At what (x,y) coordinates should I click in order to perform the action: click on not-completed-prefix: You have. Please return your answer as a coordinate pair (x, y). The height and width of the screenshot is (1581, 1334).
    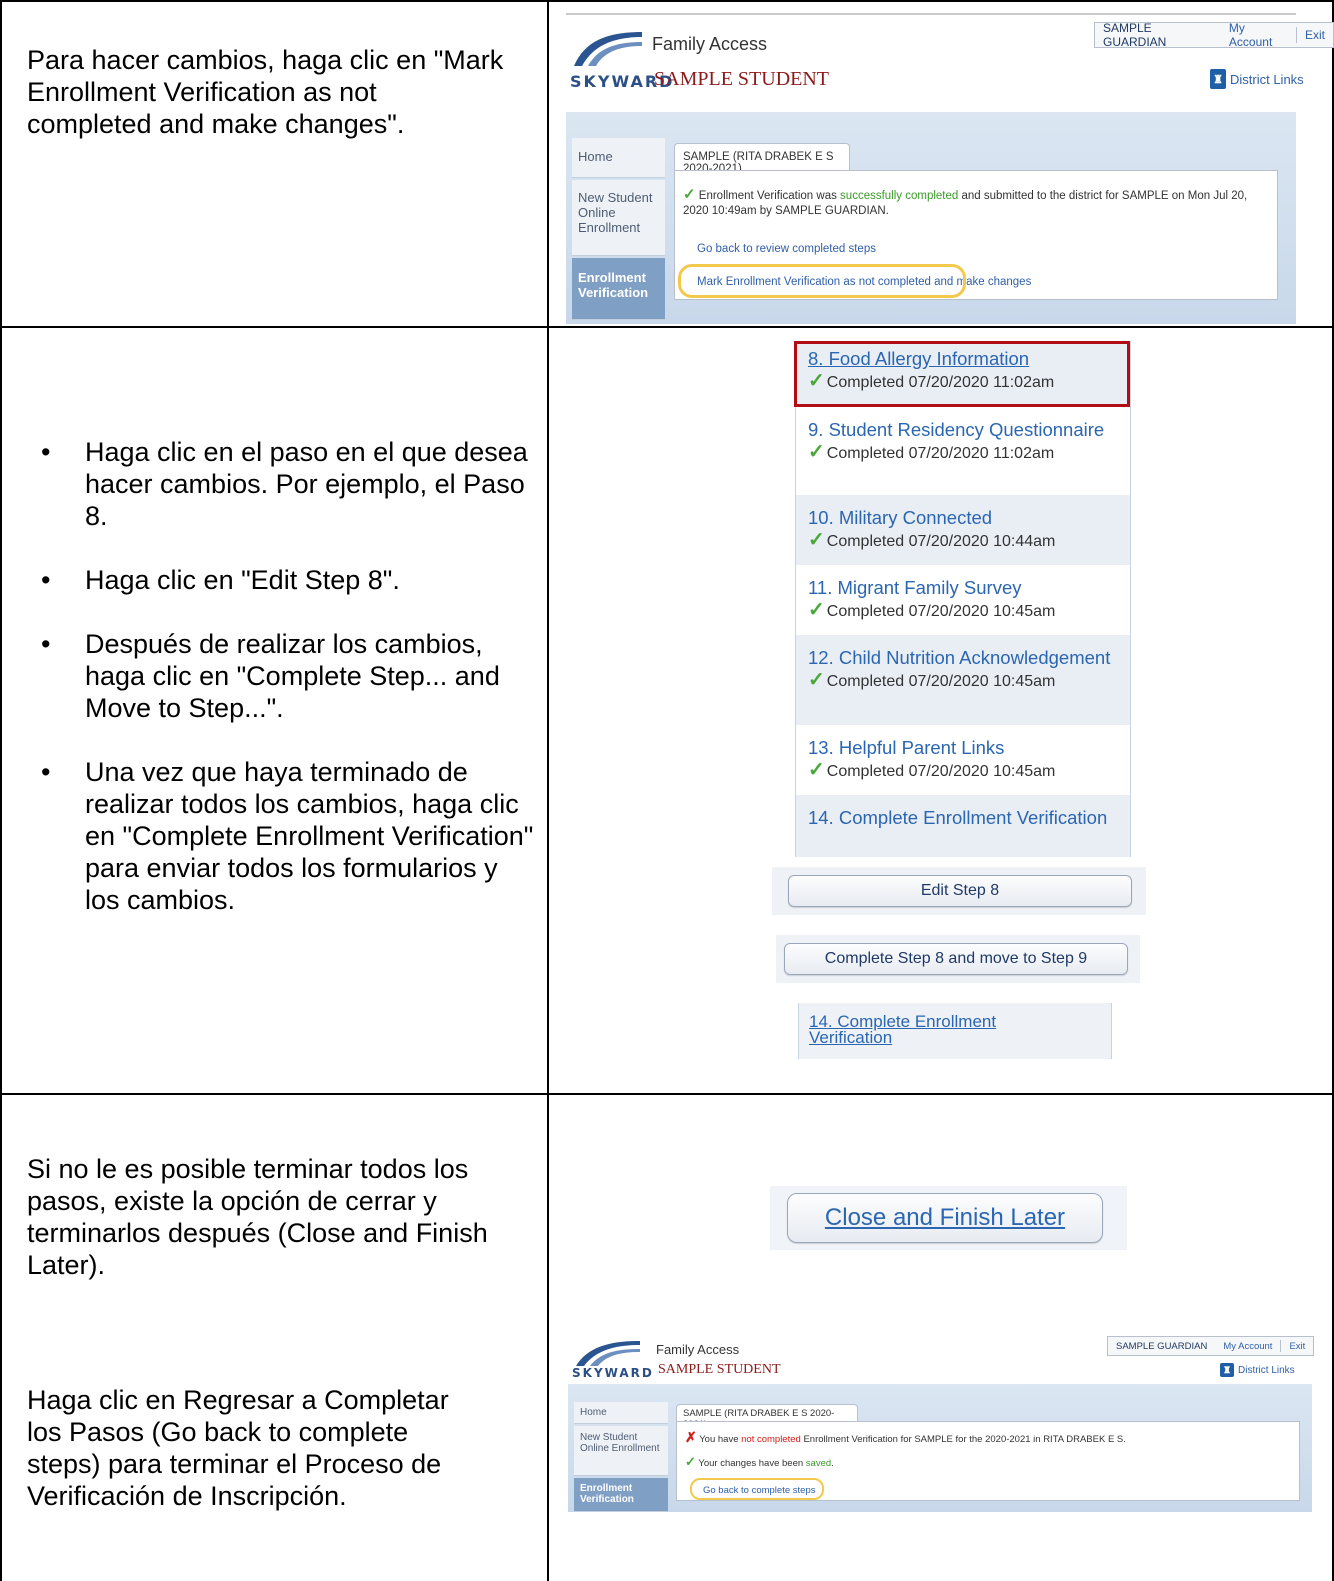
    Looking at the image, I should click on (720, 1439).